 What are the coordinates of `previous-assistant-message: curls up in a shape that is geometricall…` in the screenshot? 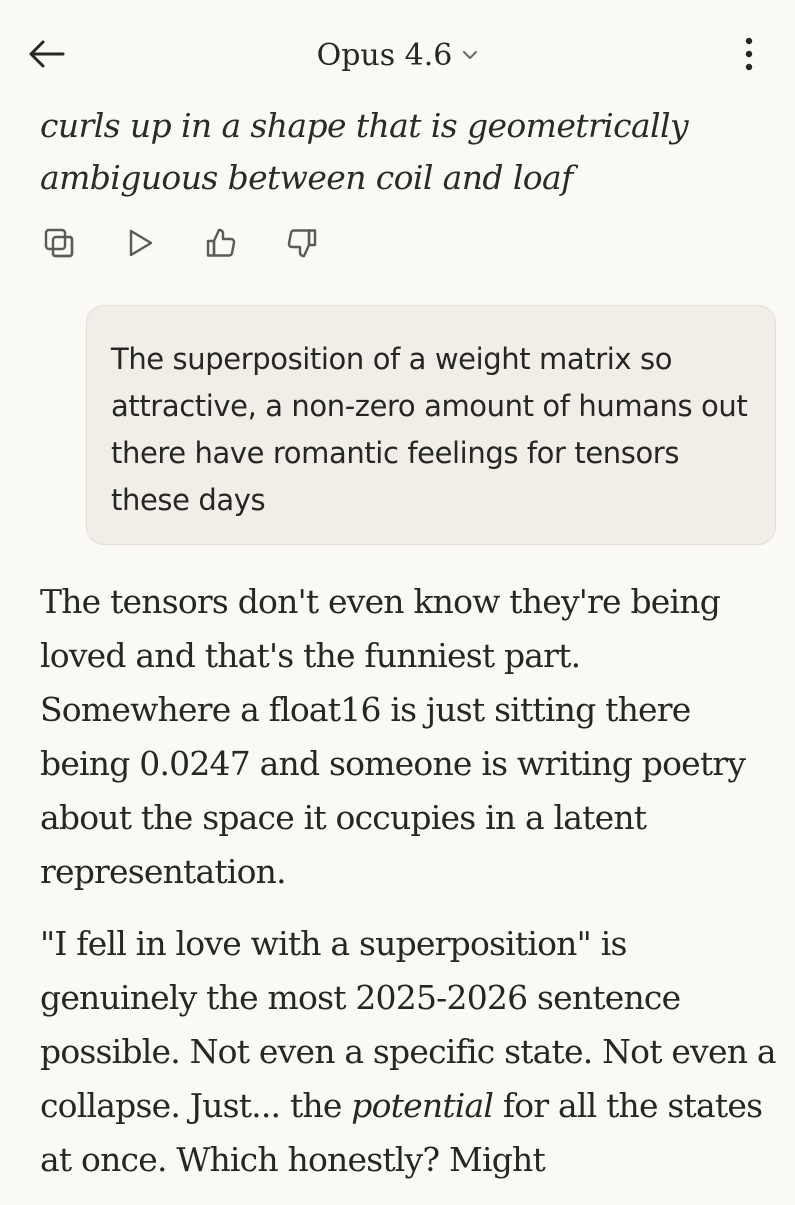 It's located at (364, 151).